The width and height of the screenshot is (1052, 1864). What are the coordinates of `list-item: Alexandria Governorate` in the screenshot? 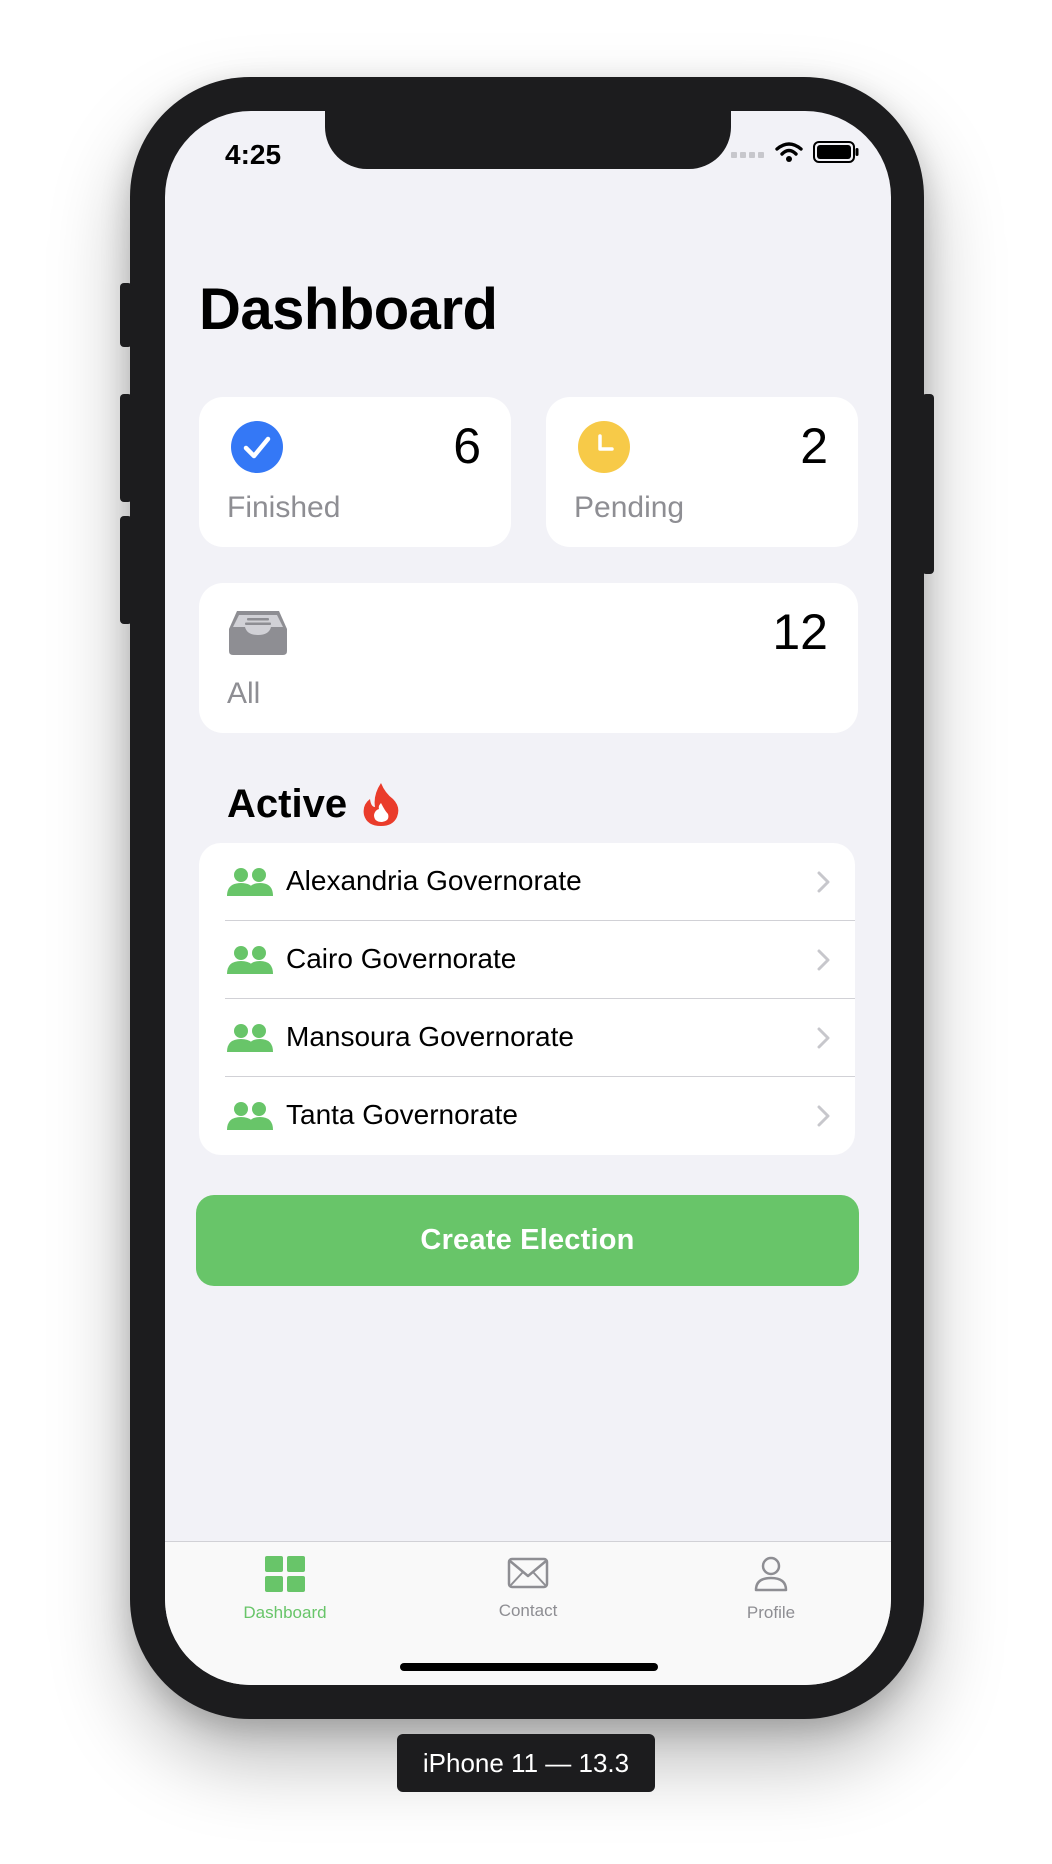 It's located at (527, 882).